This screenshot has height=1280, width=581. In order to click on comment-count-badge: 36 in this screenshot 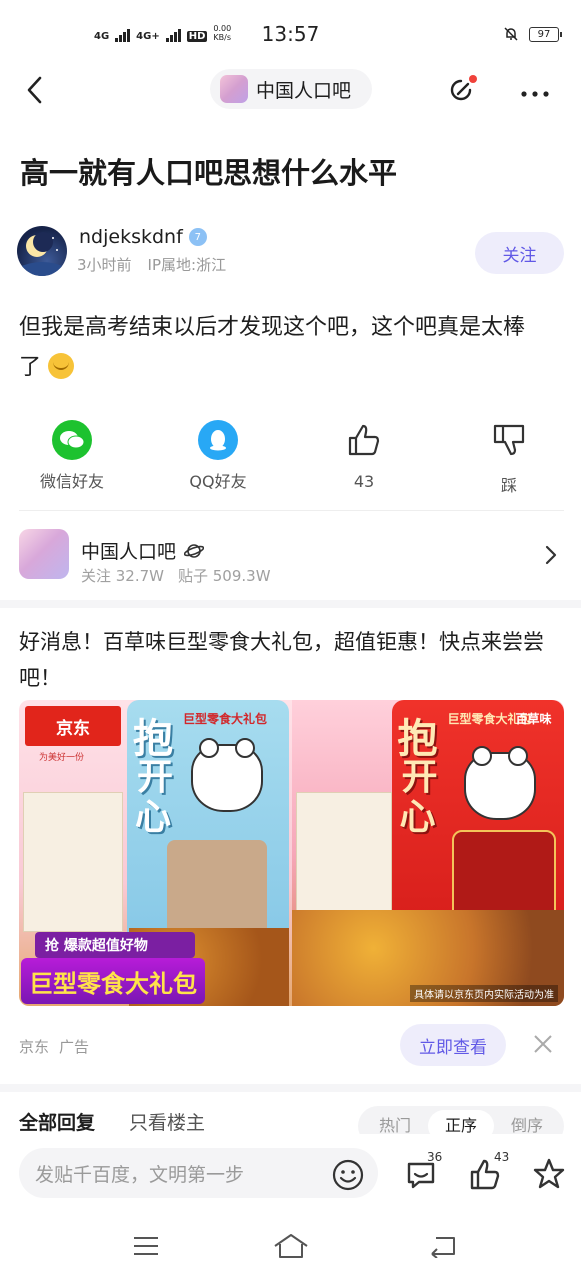, I will do `click(435, 1157)`.